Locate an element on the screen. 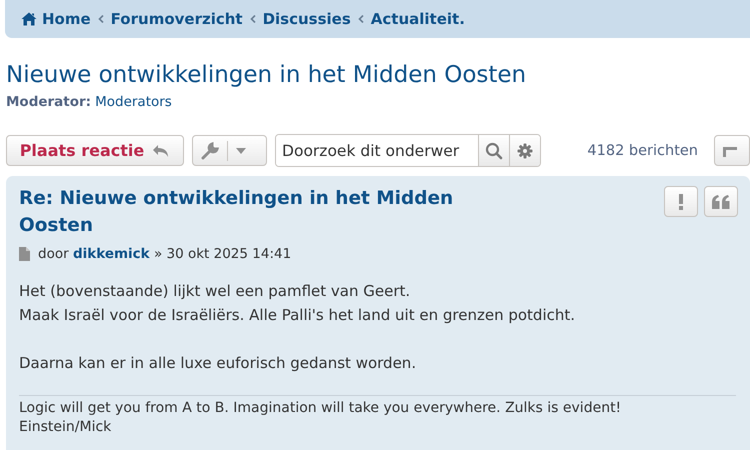 The height and width of the screenshot is (450, 750). quote-button is located at coordinates (721, 201).